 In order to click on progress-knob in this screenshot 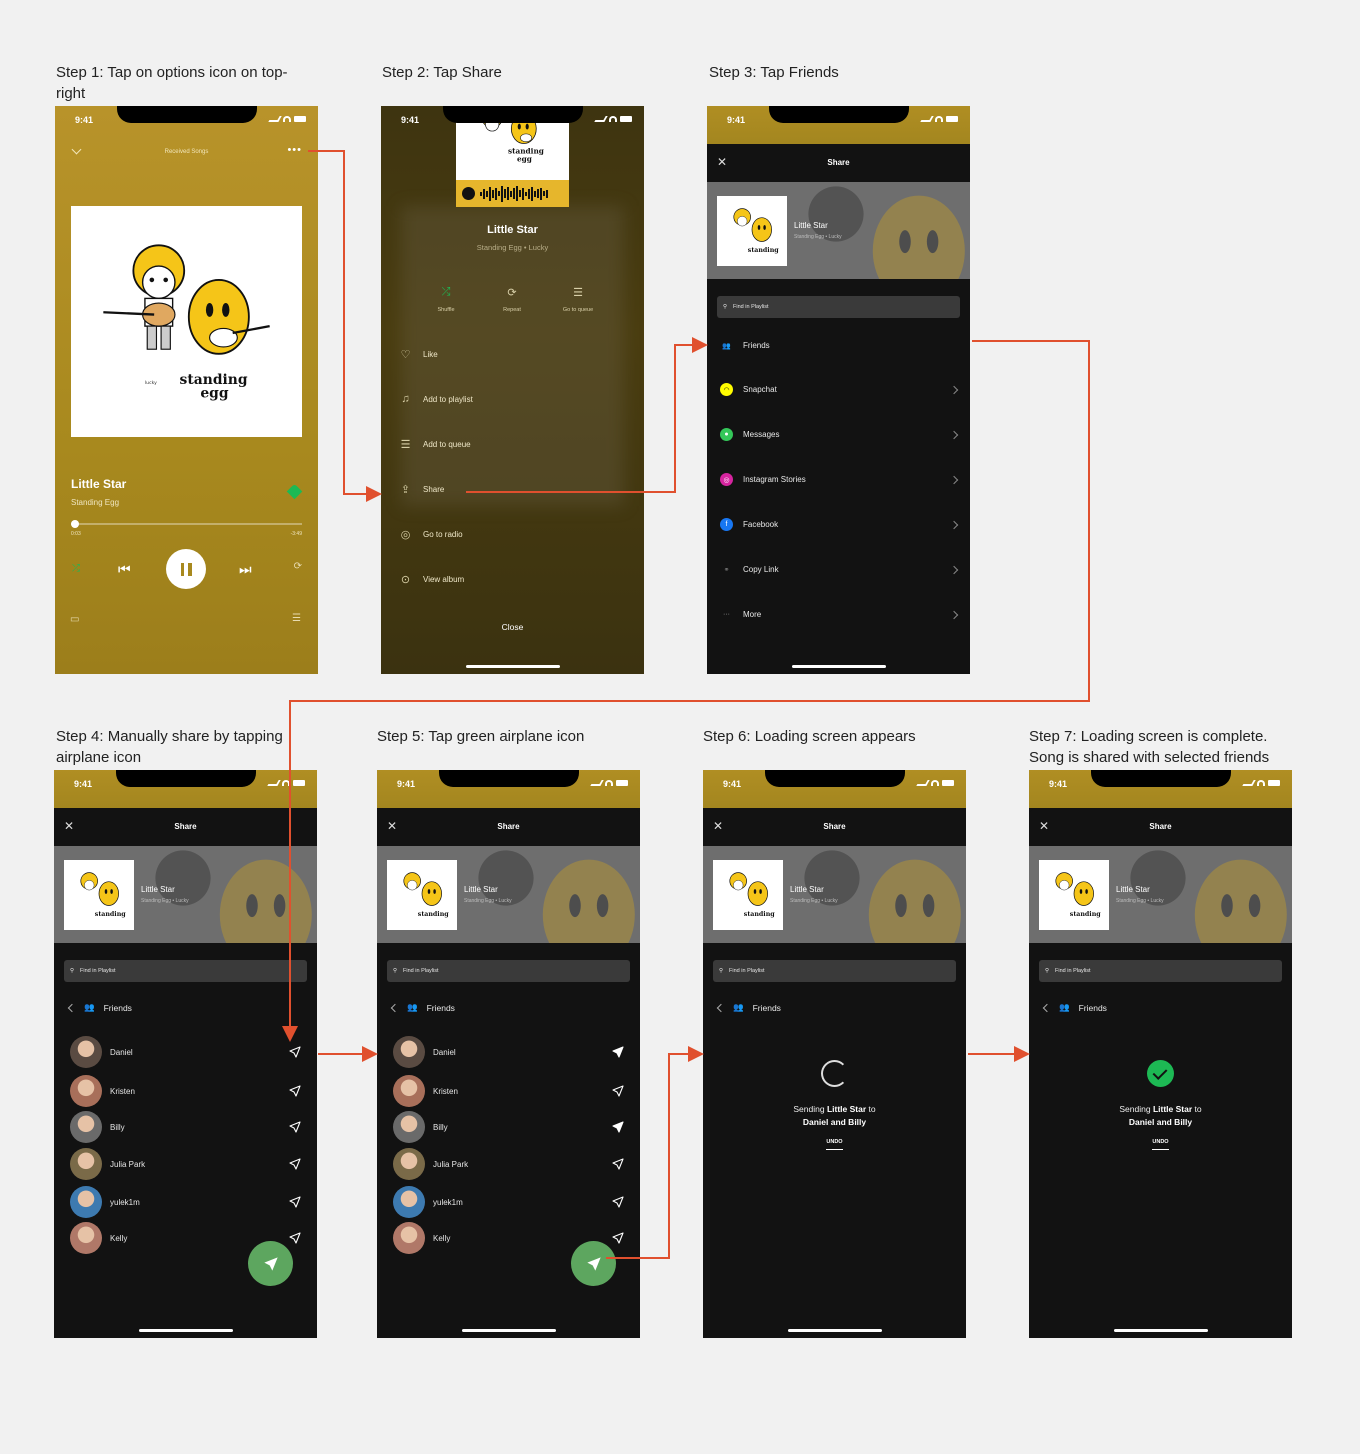, I will do `click(75, 524)`.